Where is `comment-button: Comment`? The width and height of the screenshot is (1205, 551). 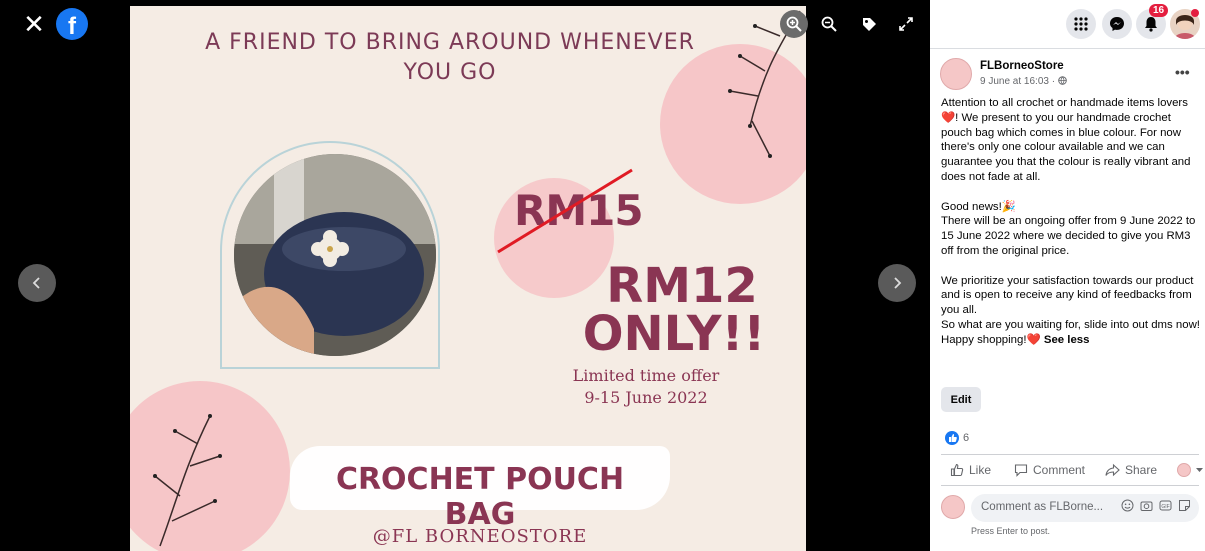 comment-button: Comment is located at coordinates (1049, 470).